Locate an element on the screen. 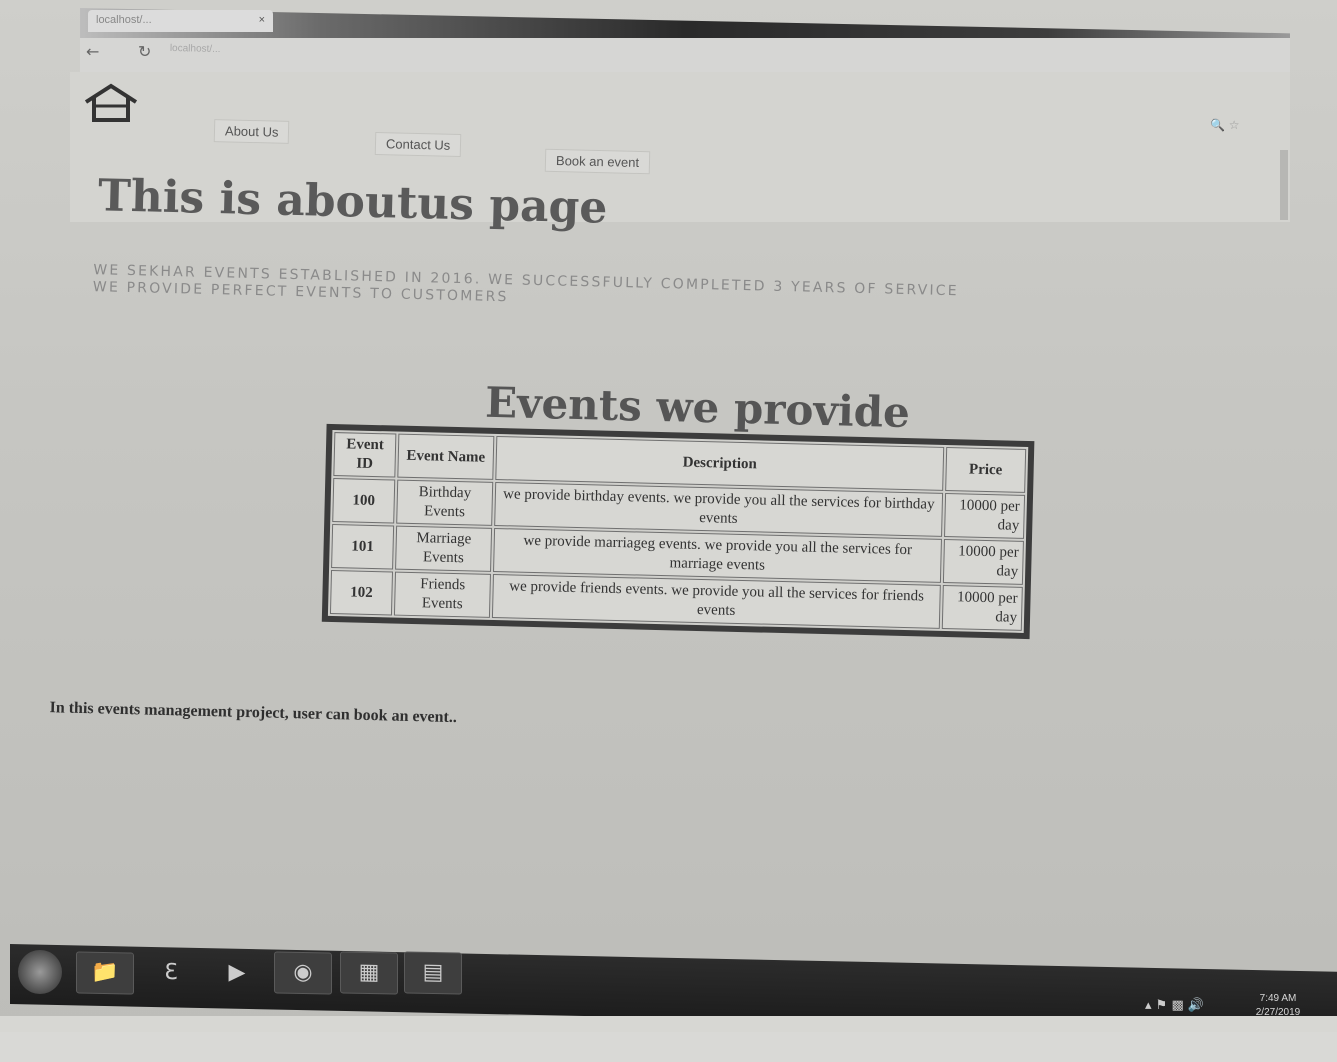 The image size is (1337, 1062). header-event-name: Event Name is located at coordinates (446, 456).